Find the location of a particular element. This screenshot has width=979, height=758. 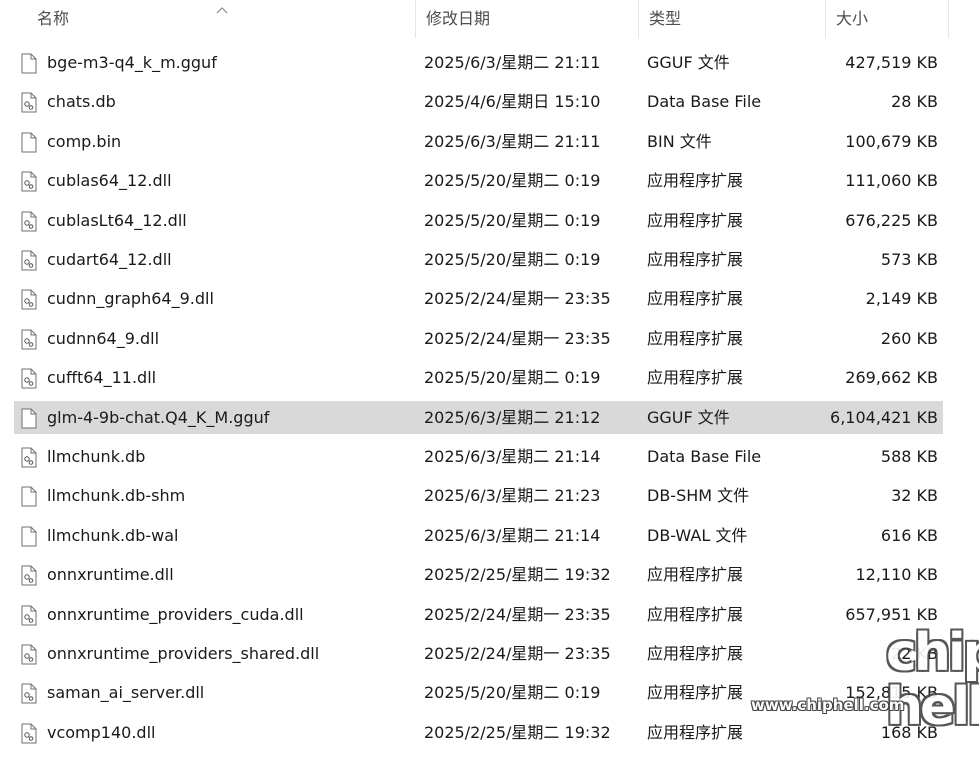

file-date: 2025/6/3/星期二 21:14 is located at coordinates (512, 535).